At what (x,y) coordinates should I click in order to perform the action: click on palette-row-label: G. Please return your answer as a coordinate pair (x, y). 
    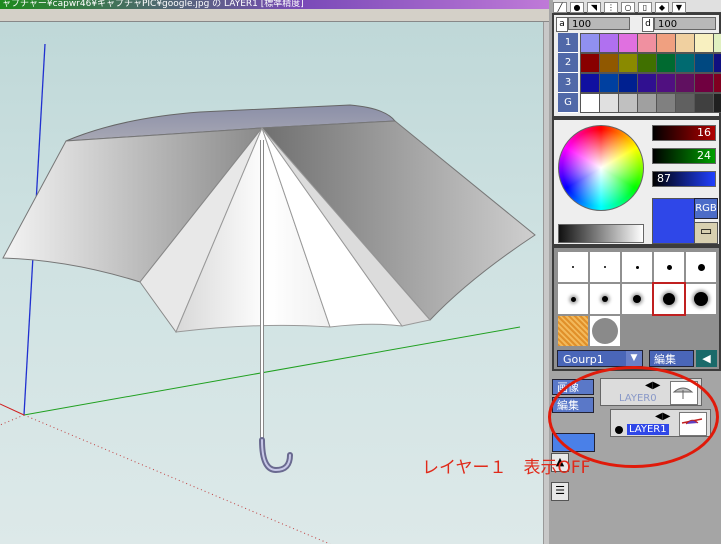
    Looking at the image, I should click on (568, 103).